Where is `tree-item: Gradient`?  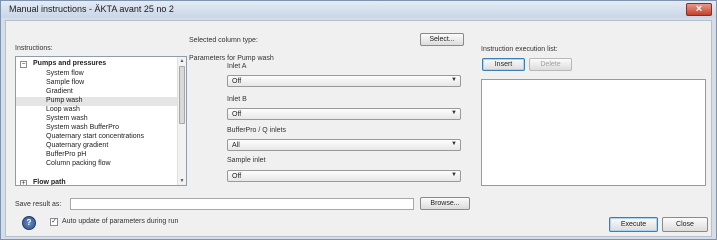 tree-item: Gradient is located at coordinates (59, 91).